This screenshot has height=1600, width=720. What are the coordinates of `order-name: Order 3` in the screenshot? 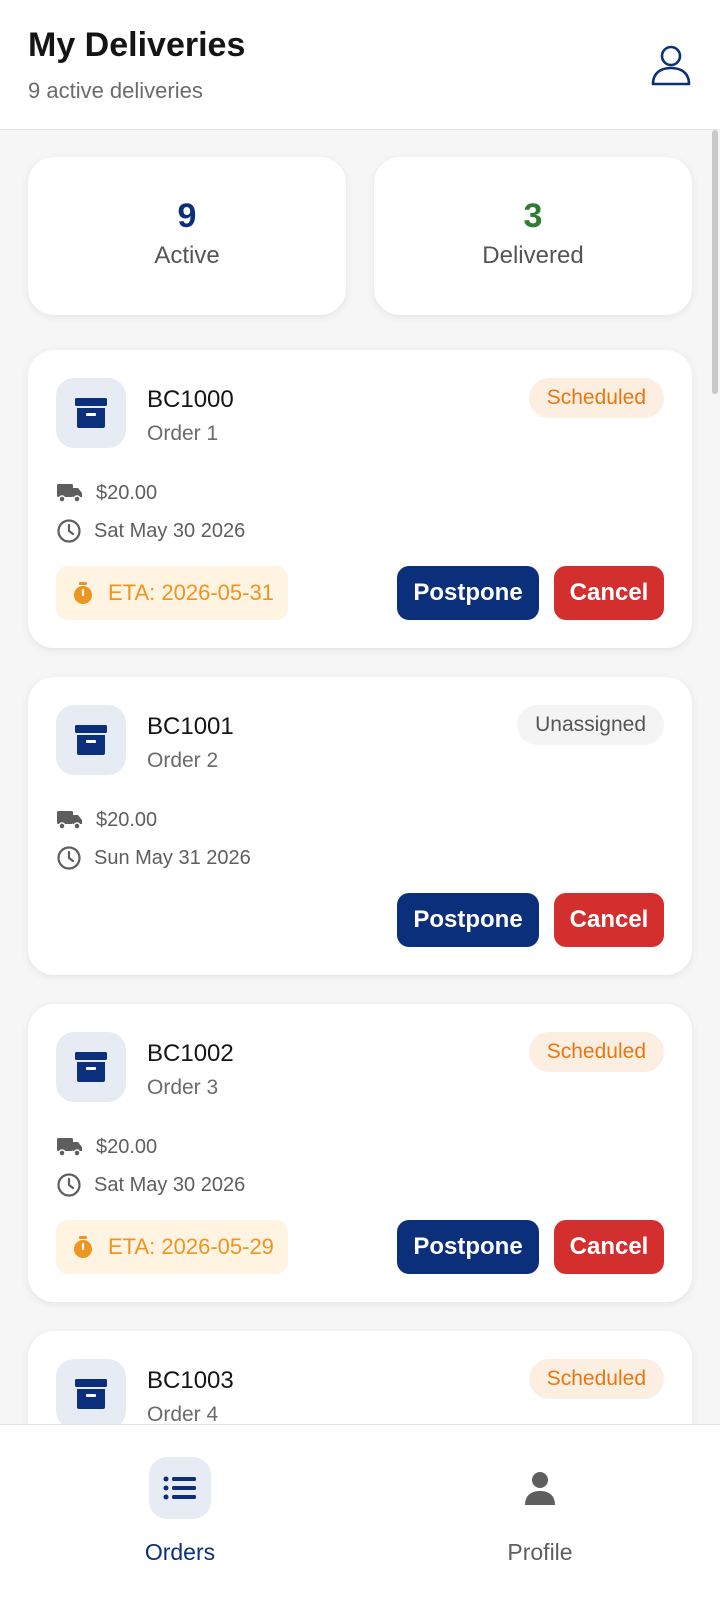 It's located at (183, 1087).